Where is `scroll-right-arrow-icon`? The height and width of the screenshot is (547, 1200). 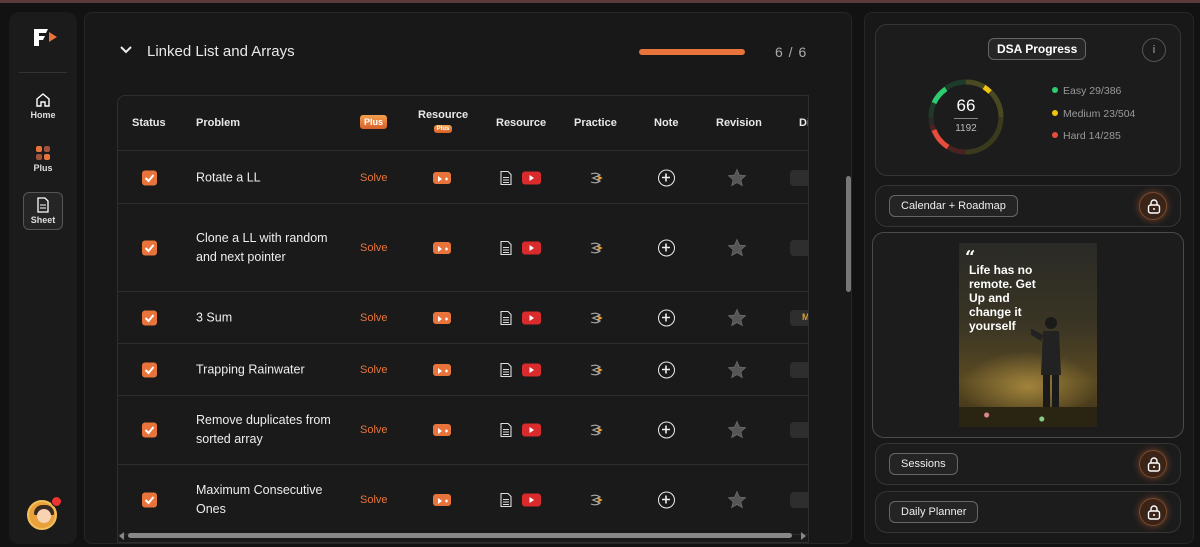 scroll-right-arrow-icon is located at coordinates (804, 536).